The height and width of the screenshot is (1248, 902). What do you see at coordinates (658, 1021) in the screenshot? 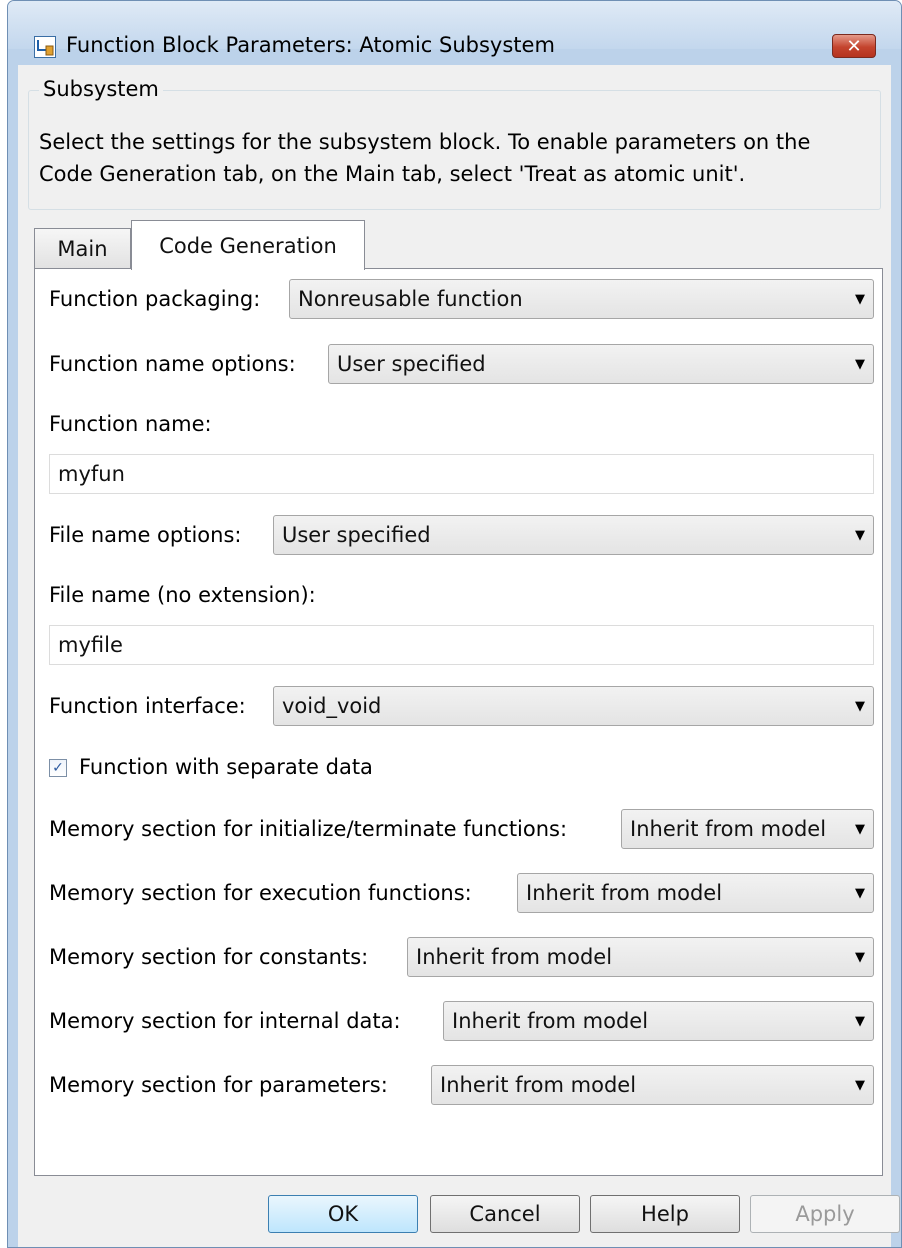
I see `mem-internal-select: Inherit from model ▼` at bounding box center [658, 1021].